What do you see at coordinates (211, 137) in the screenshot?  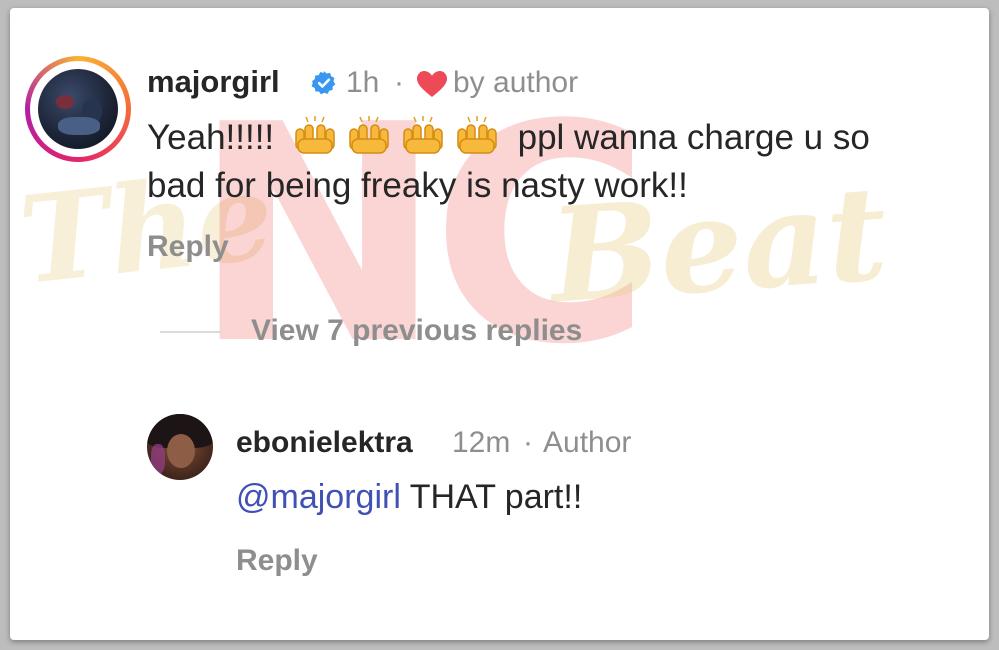 I see `comment-text-start: Yeah!!!!!` at bounding box center [211, 137].